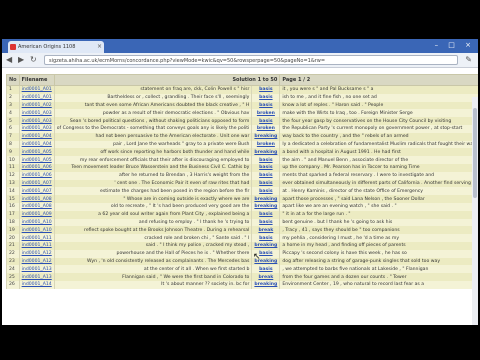 The image size is (480, 360). Describe the element at coordinates (13, 191) in the screenshot. I see `row-number: 14` at that location.